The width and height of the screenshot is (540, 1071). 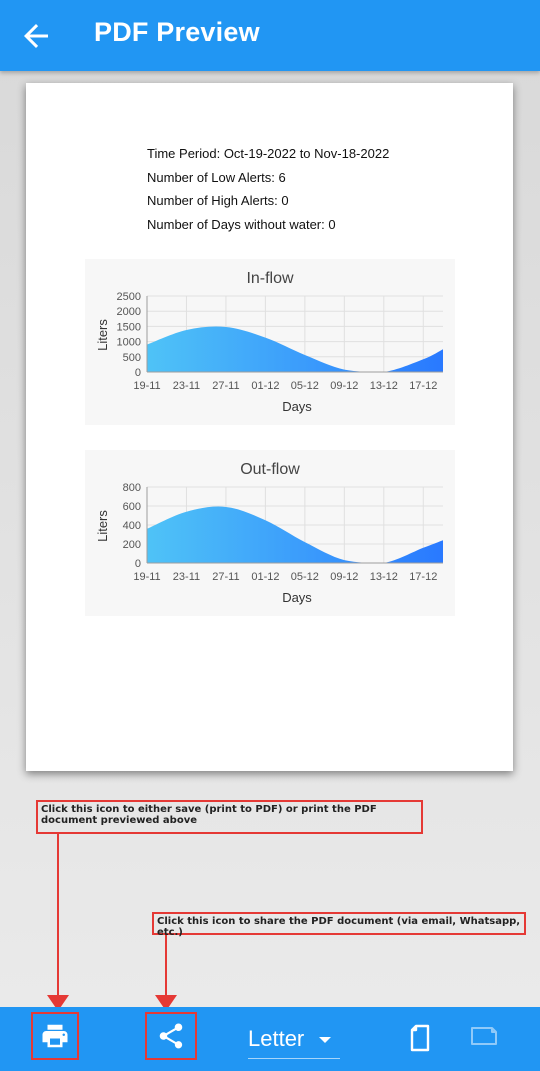 I want to click on y-tick-label: 800, so click(x=132, y=488).